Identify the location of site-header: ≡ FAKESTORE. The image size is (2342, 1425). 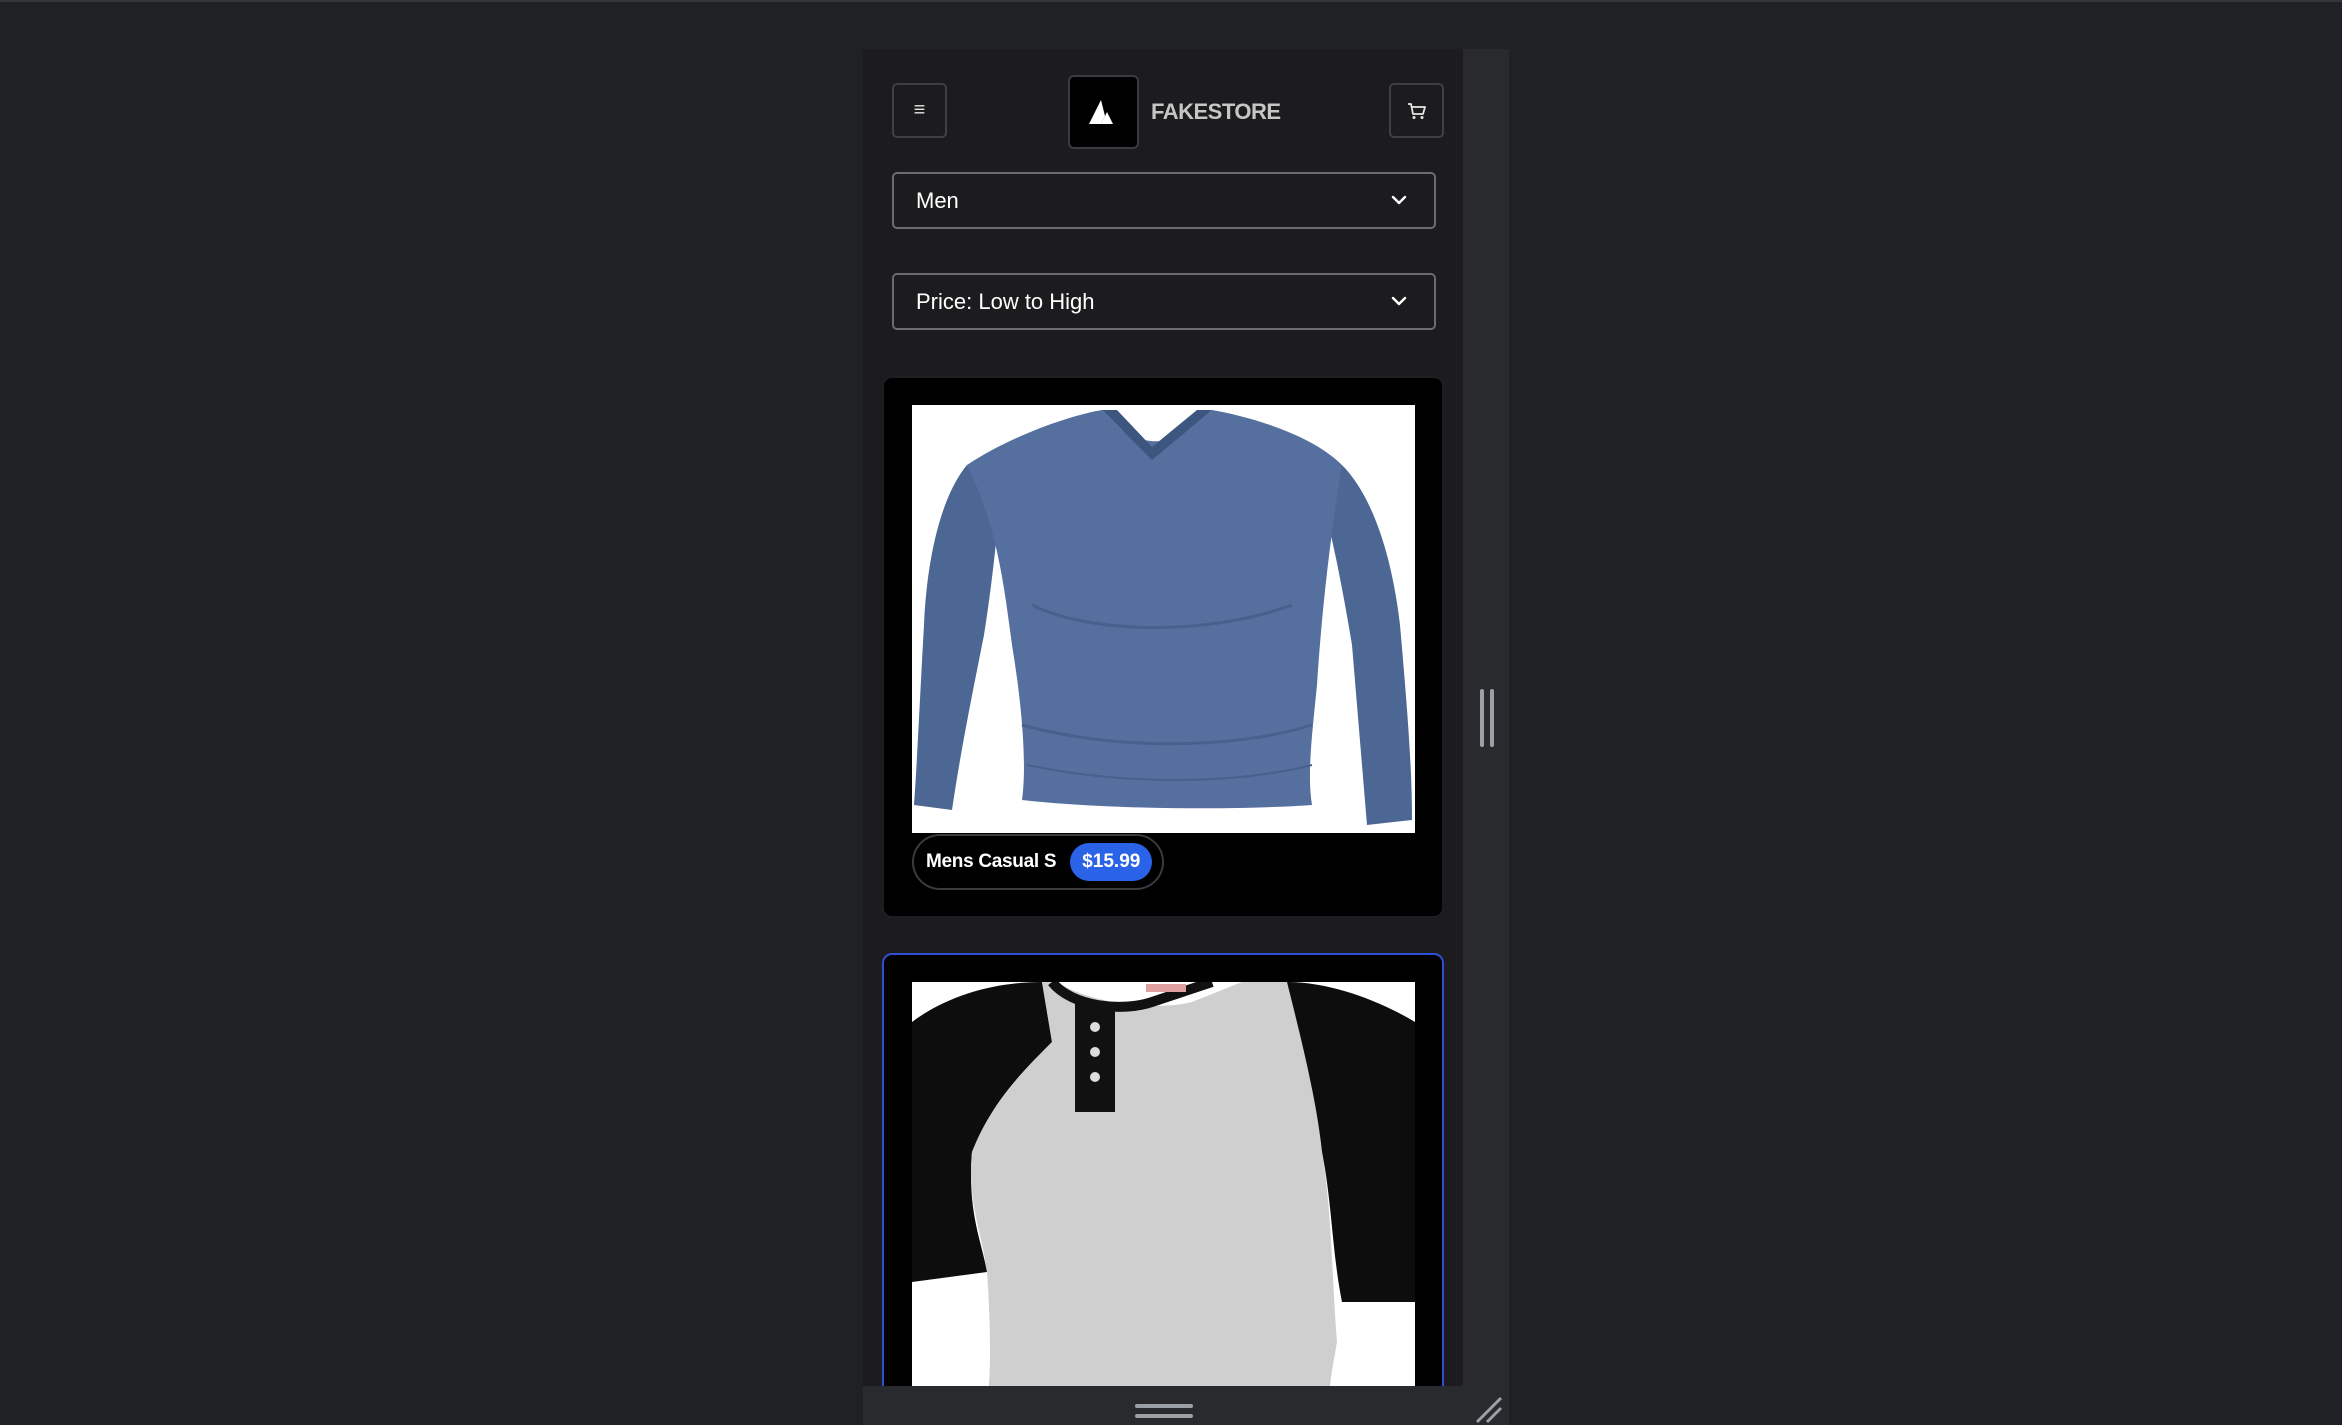
(1168, 112).